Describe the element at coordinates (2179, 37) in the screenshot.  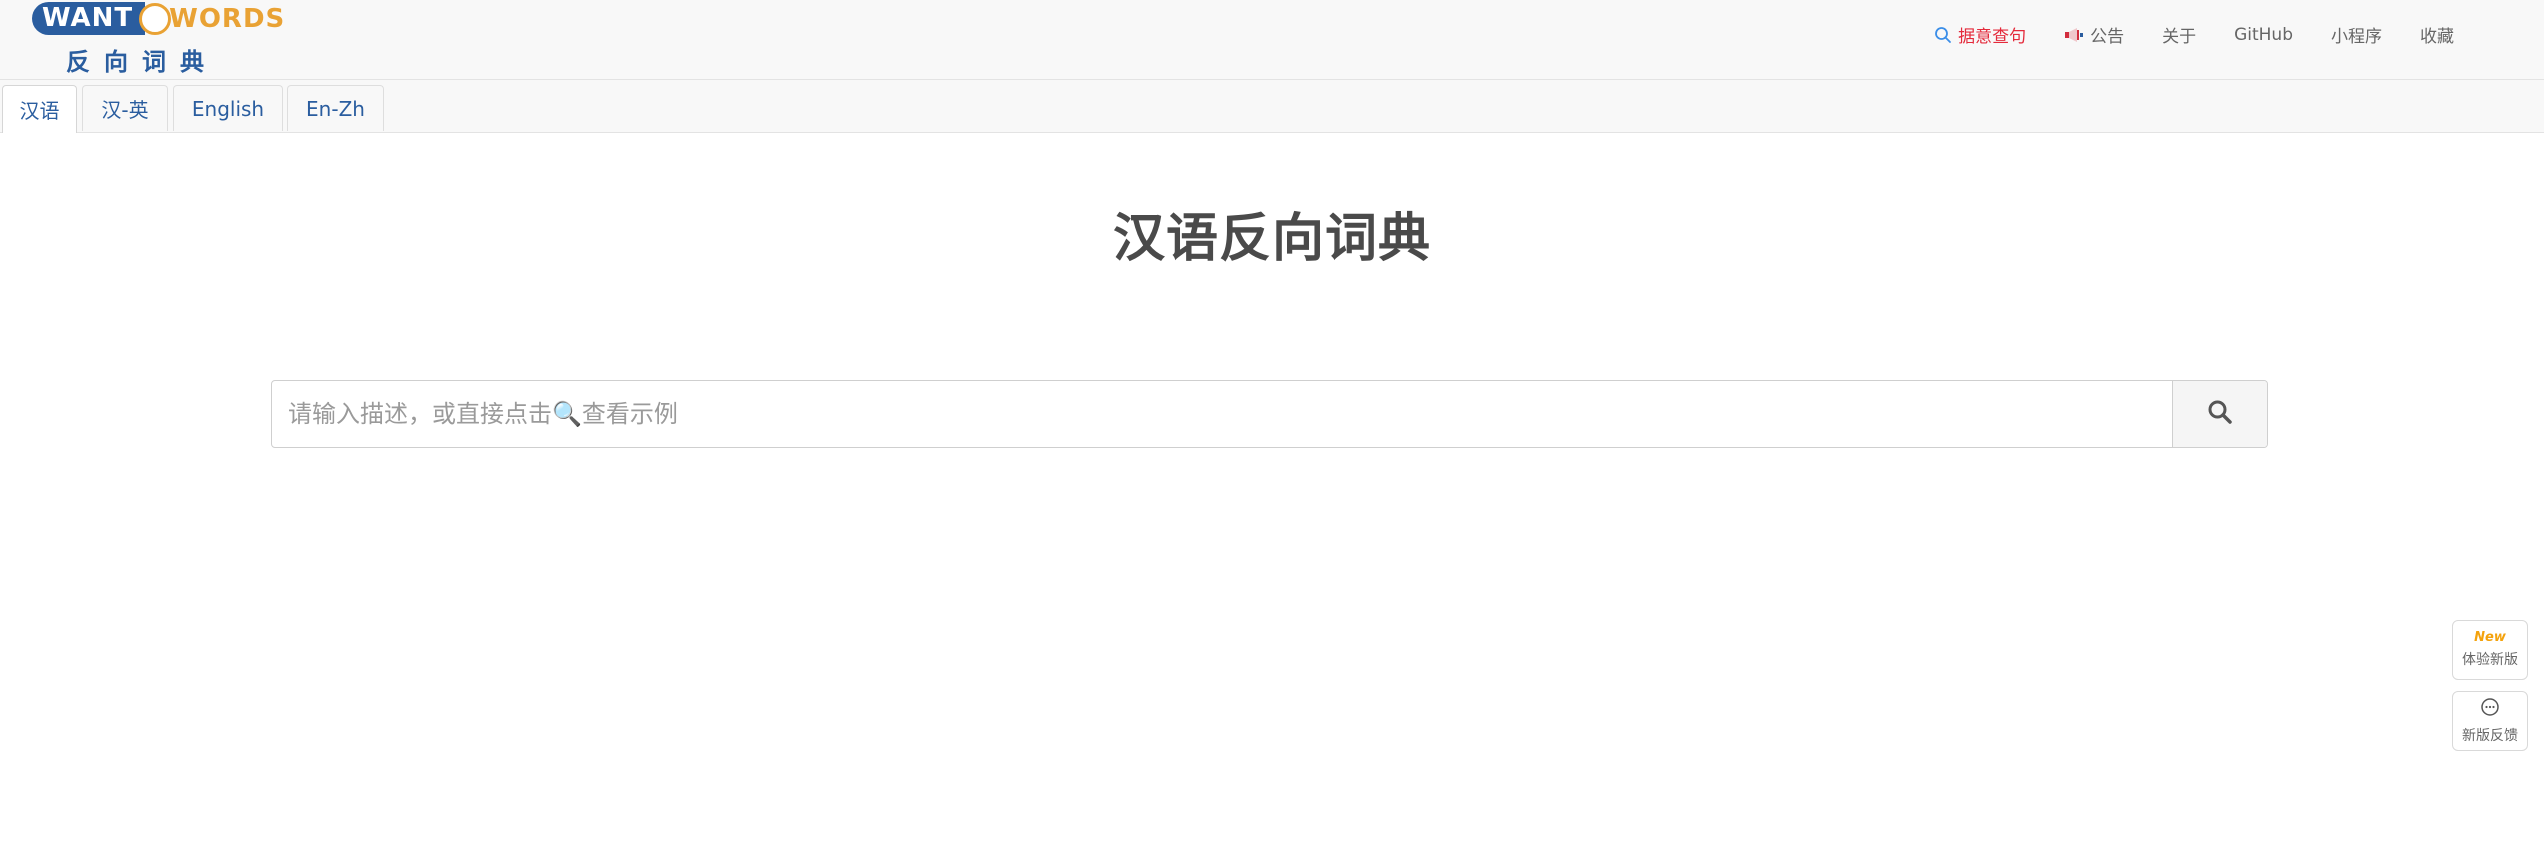
I see `nav-item-label: 关于` at that location.